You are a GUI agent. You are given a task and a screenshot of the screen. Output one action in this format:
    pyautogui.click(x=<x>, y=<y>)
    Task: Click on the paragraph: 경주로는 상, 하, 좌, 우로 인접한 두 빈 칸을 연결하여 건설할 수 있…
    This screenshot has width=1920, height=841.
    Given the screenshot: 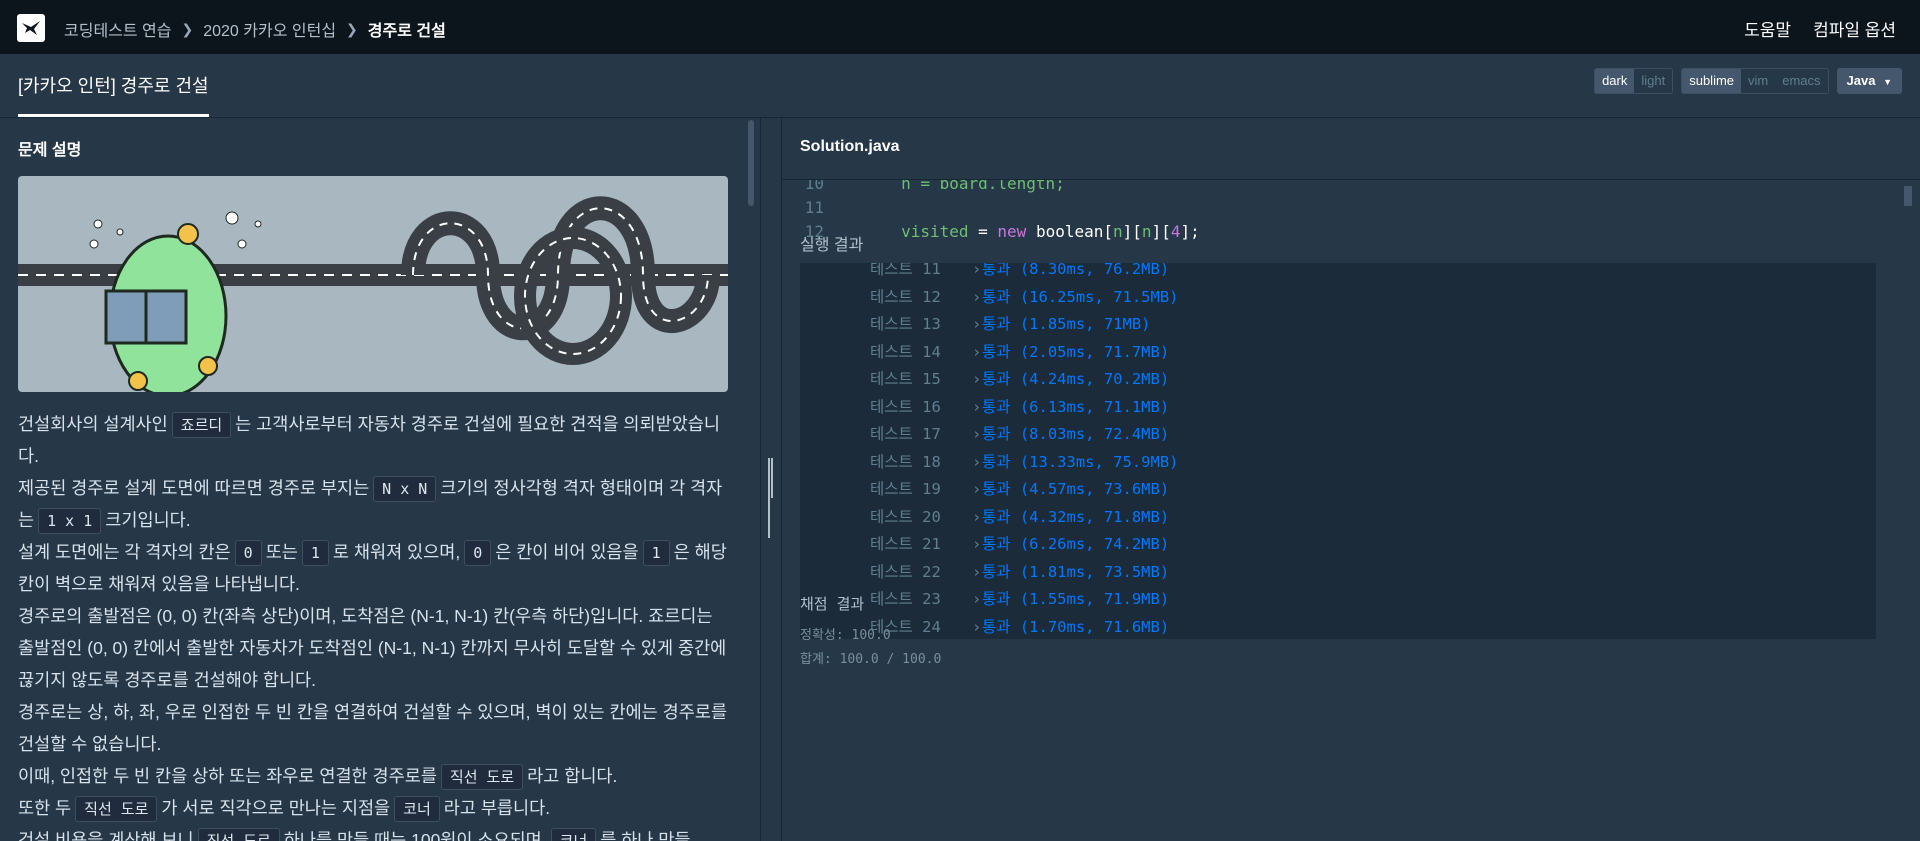 What is the action you would take?
    pyautogui.click(x=373, y=728)
    